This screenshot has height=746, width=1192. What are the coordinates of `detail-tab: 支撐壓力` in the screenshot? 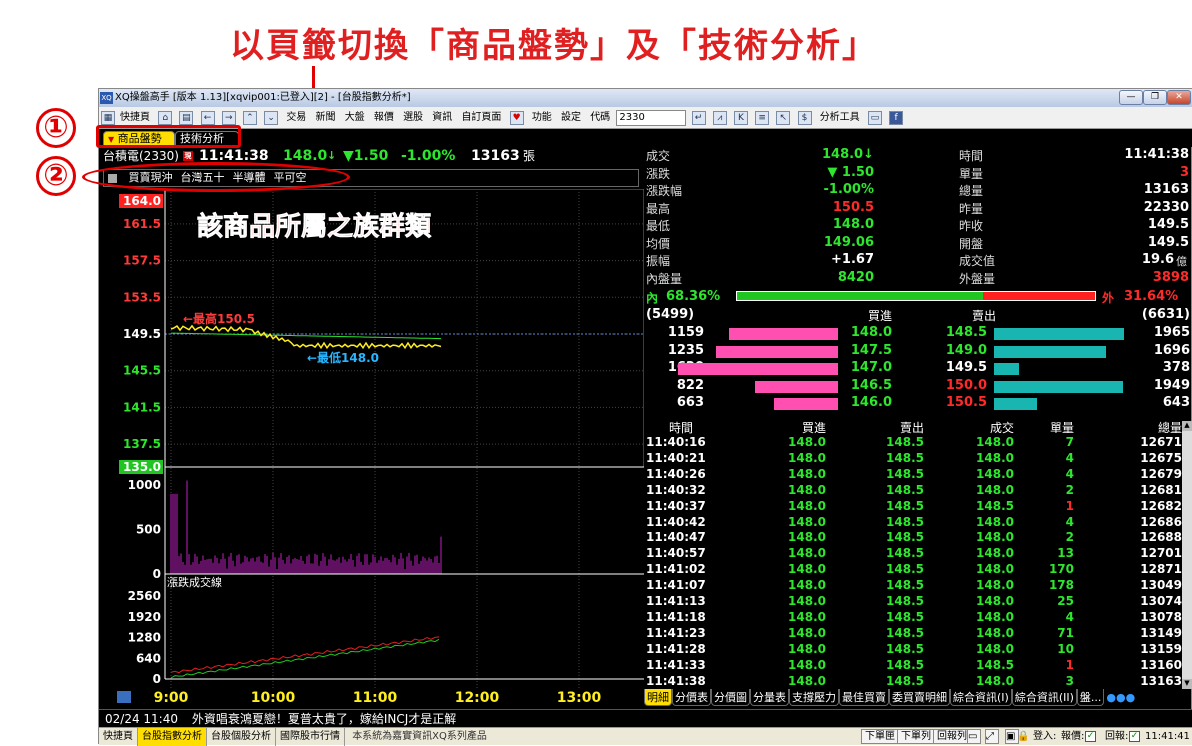 It's located at (814, 697).